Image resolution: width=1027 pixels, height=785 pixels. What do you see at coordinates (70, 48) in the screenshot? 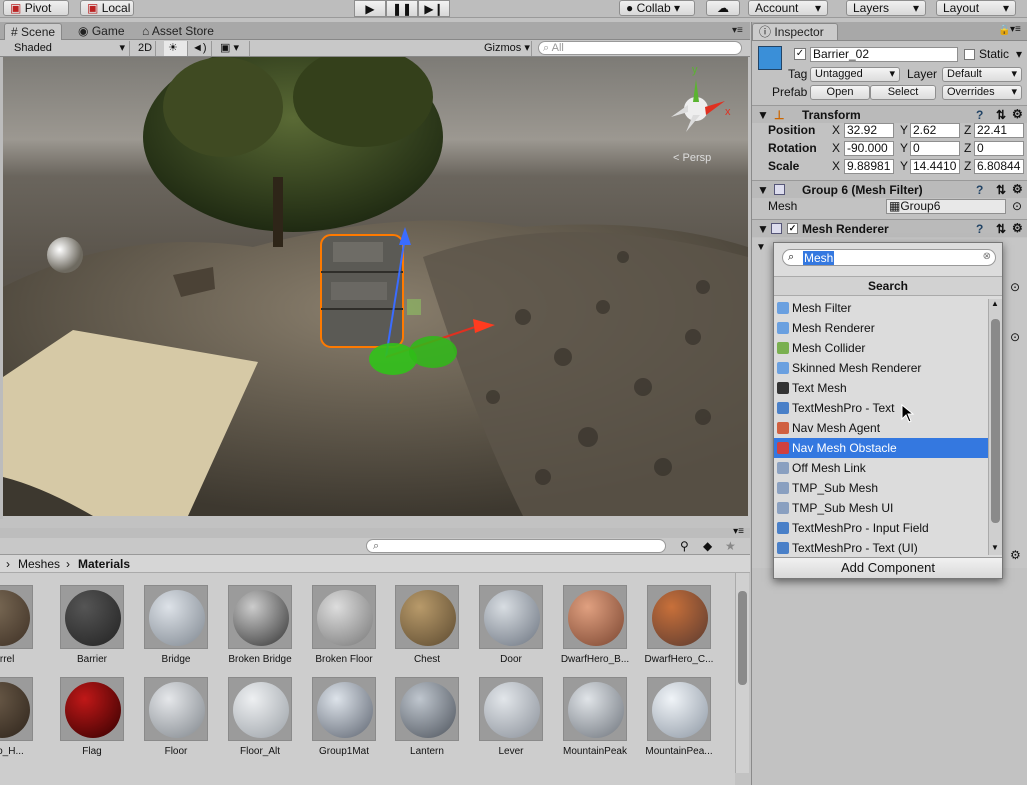
I see `shading-mode-dropdown: Shaded ▾` at bounding box center [70, 48].